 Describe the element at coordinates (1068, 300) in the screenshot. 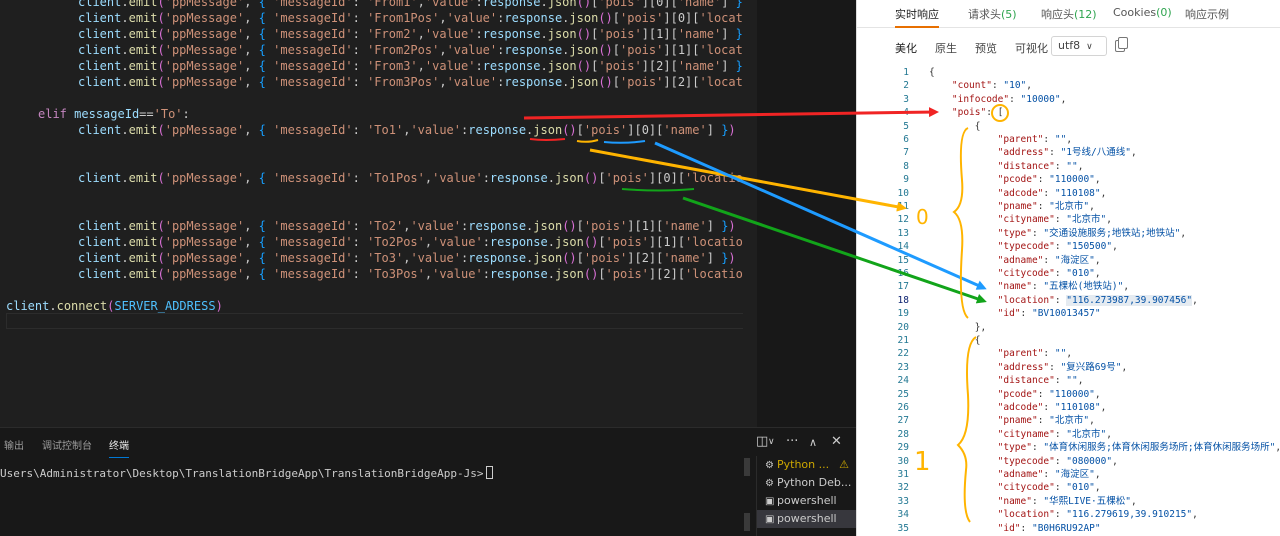

I see `json-line: 18 "location": "116.273987,39.907456",` at that location.